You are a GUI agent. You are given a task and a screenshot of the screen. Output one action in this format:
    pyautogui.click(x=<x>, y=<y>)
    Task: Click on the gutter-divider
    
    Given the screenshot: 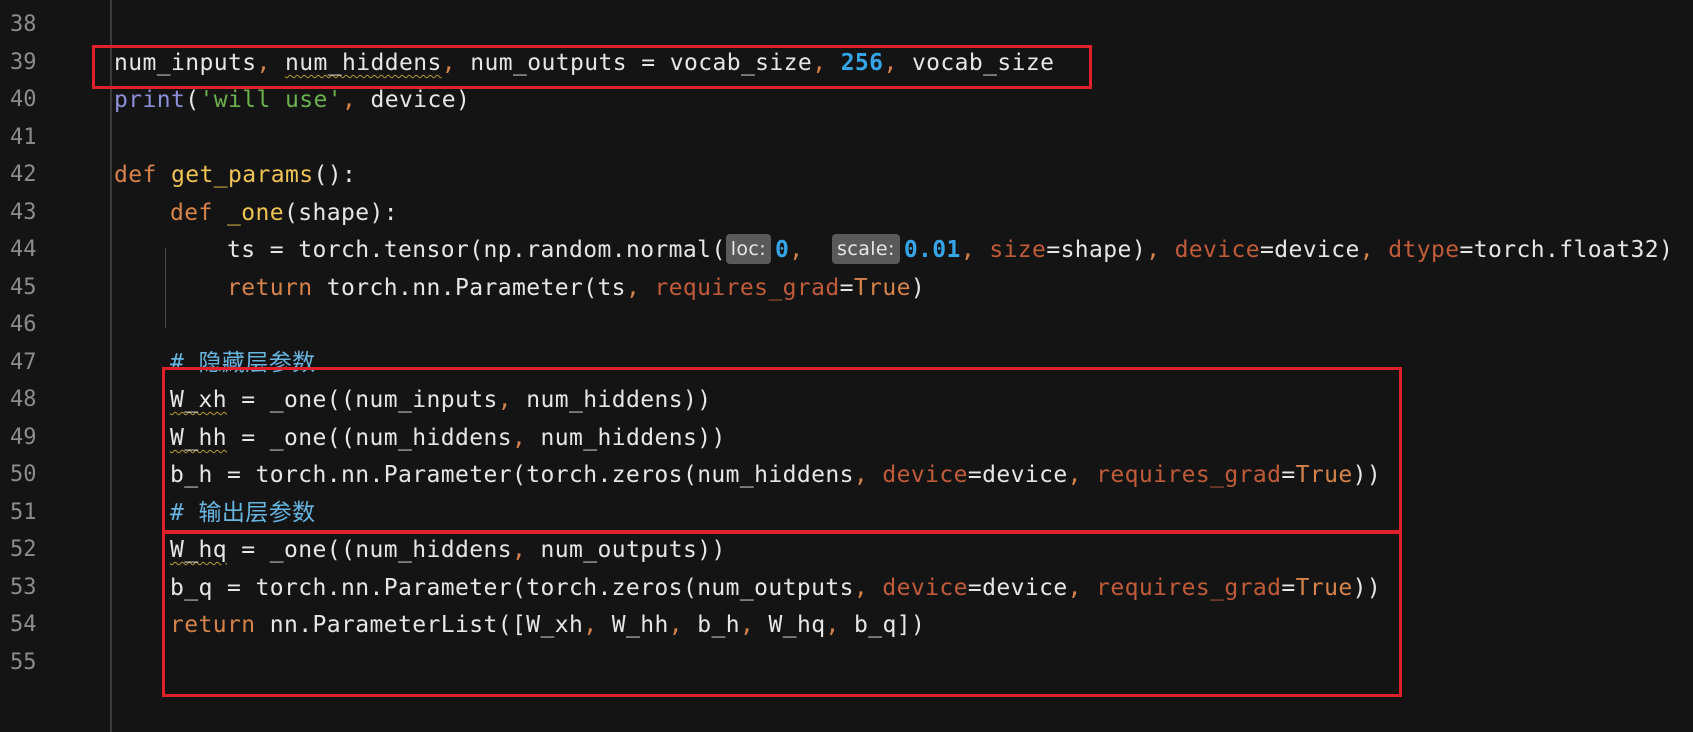 What is the action you would take?
    pyautogui.click(x=111, y=366)
    